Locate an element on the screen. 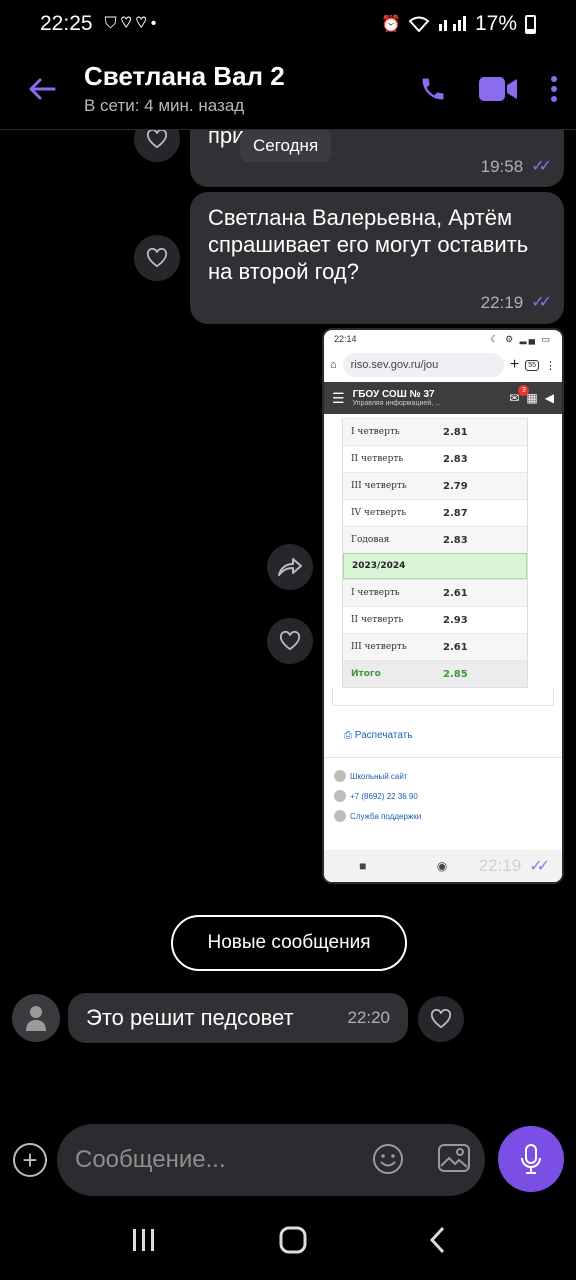 The height and width of the screenshot is (1280, 576). system-nav-bar is located at coordinates (288, 1242).